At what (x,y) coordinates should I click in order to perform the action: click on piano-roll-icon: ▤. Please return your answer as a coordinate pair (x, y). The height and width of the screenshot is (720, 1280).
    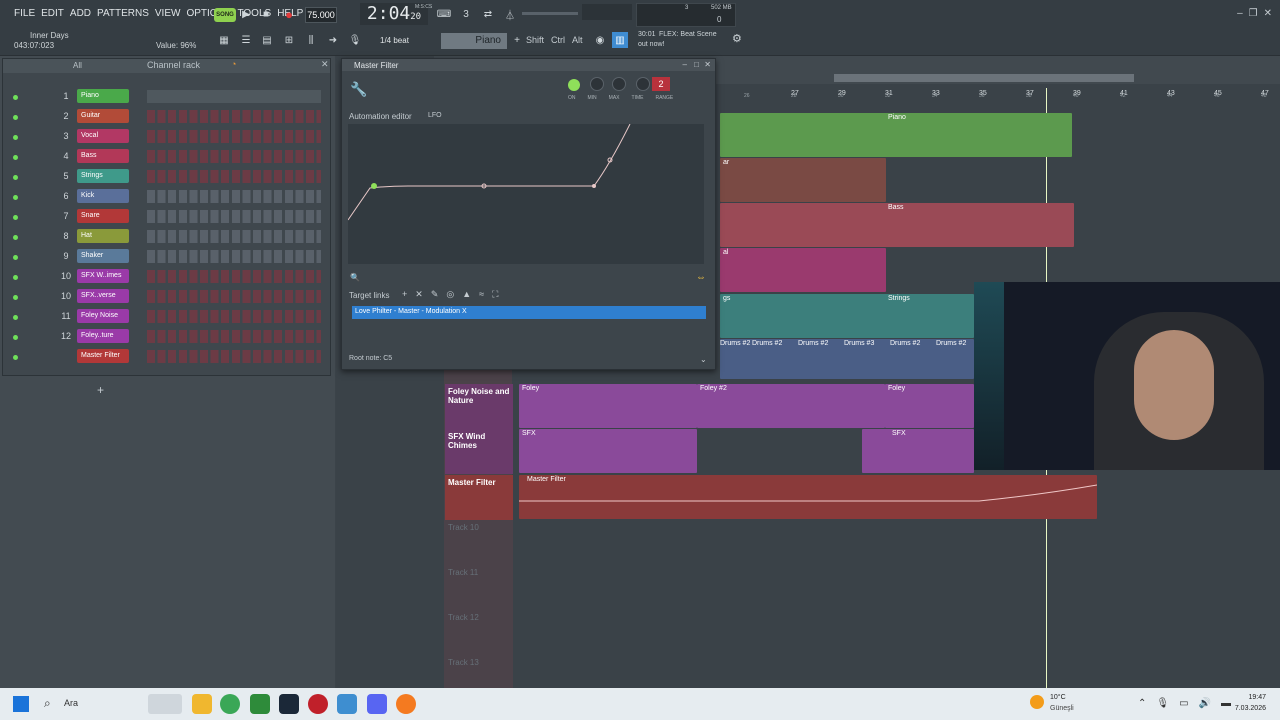
    Looking at the image, I should click on (267, 40).